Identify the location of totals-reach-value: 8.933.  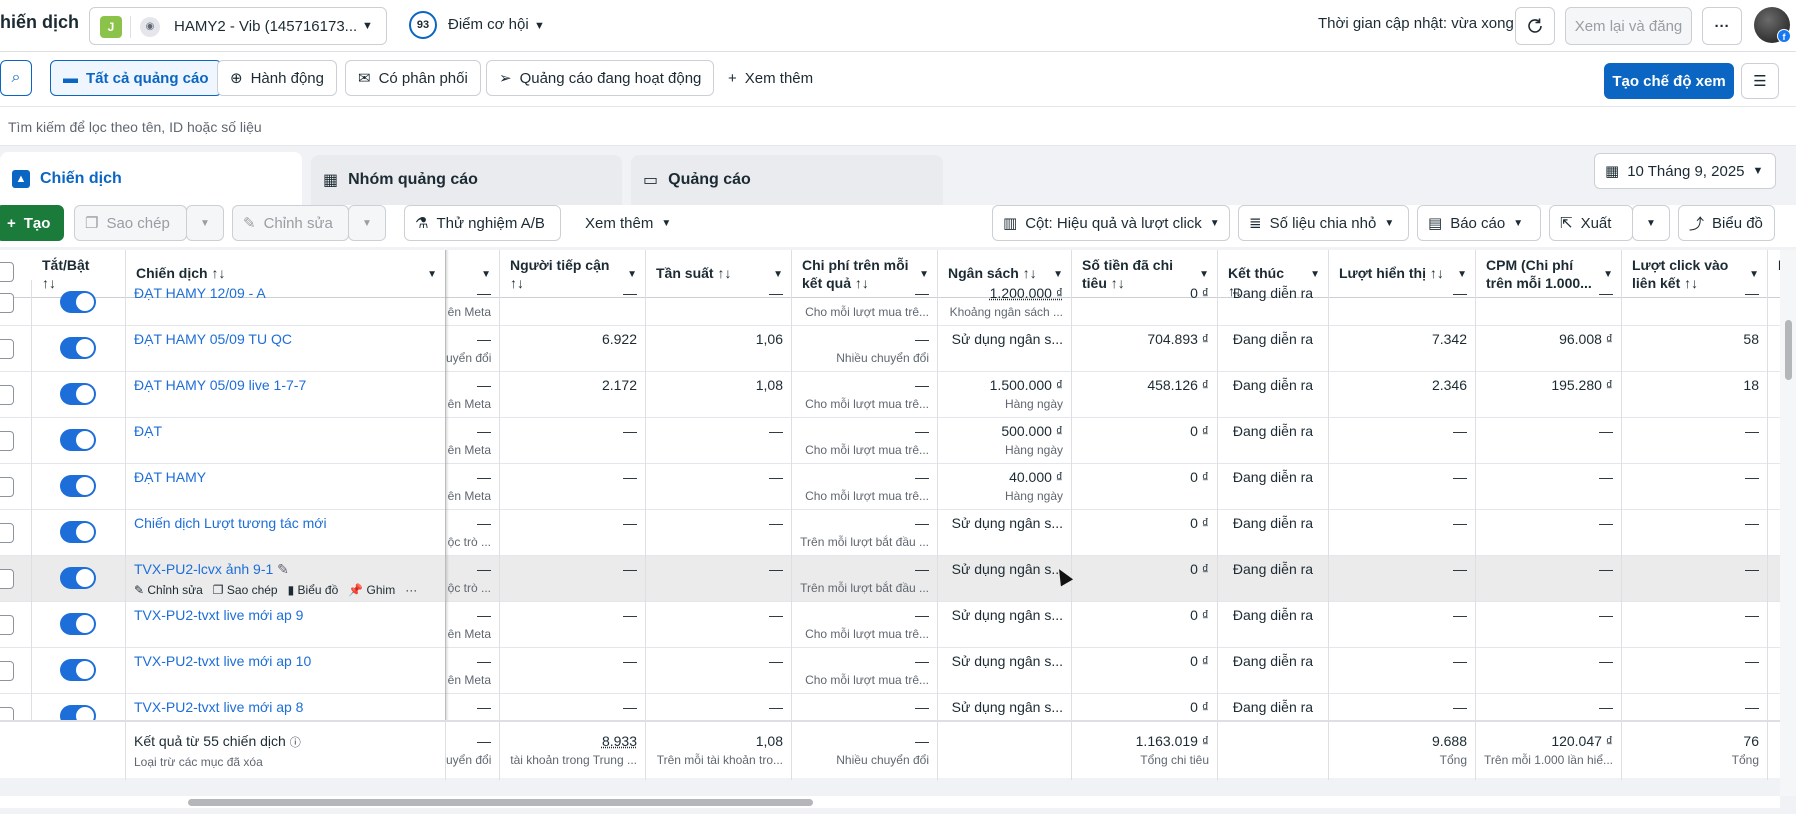
(619, 741).